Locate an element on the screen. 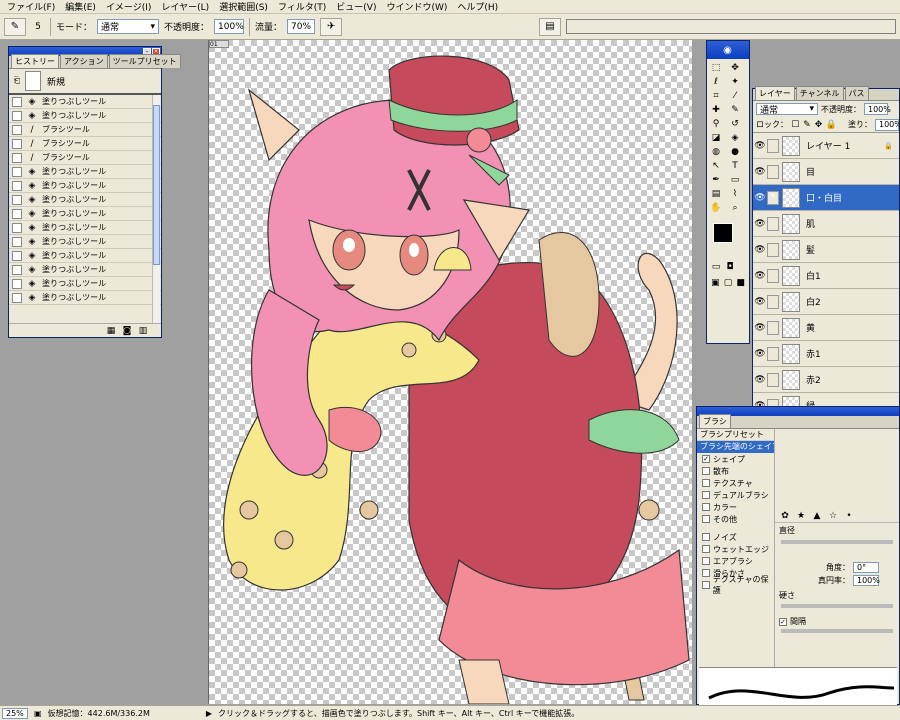  eyedropper-icon: ⌇ is located at coordinates (735, 194).